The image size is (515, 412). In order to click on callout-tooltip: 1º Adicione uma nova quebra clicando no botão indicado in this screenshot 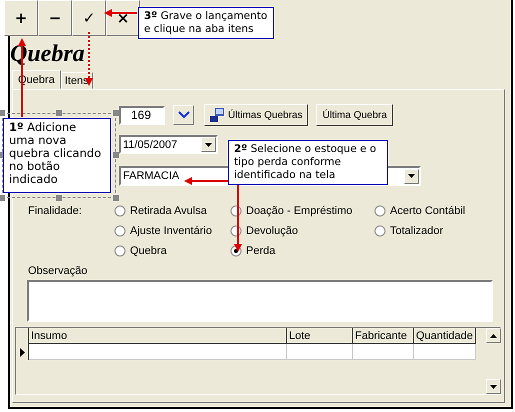, I will do `click(57, 155)`.